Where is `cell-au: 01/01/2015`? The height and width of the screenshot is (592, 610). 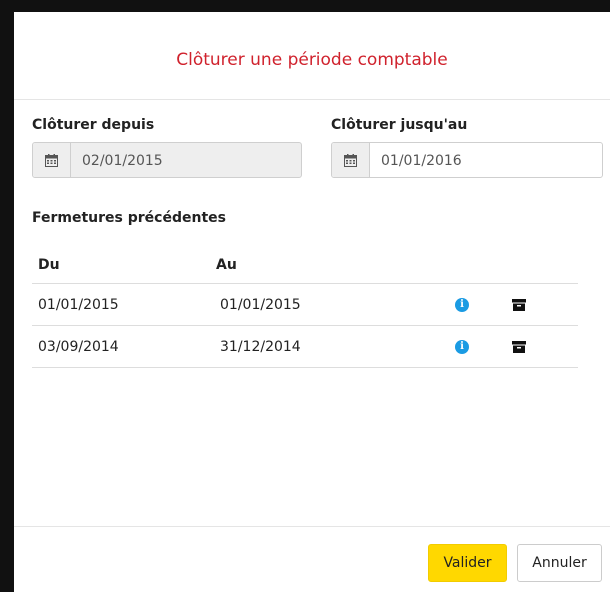 cell-au: 01/01/2015 is located at coordinates (260, 305).